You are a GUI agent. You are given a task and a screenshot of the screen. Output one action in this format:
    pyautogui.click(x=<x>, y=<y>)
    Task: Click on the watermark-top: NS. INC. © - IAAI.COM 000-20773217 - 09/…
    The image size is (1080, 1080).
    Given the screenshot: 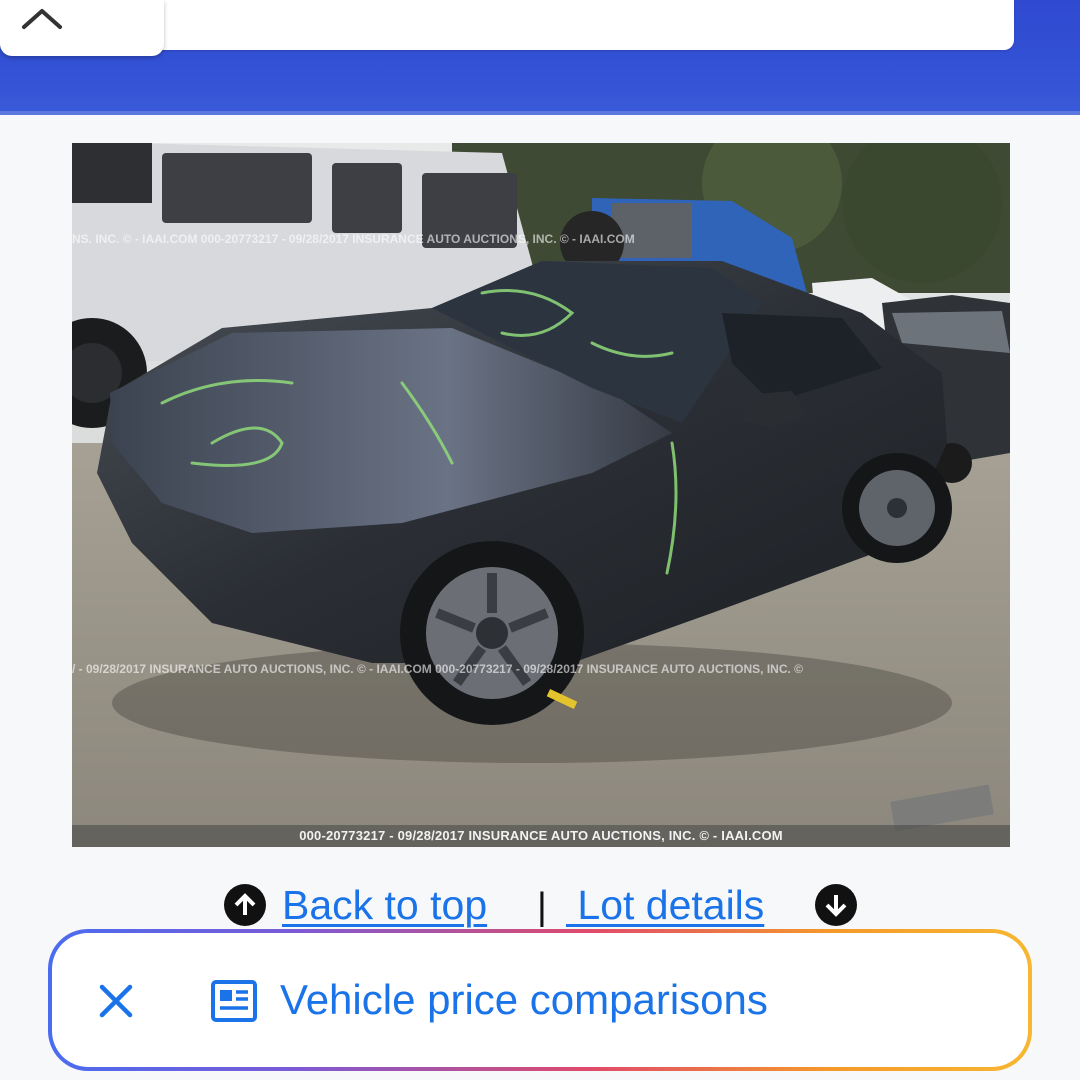 What is the action you would take?
    pyautogui.click(x=353, y=239)
    